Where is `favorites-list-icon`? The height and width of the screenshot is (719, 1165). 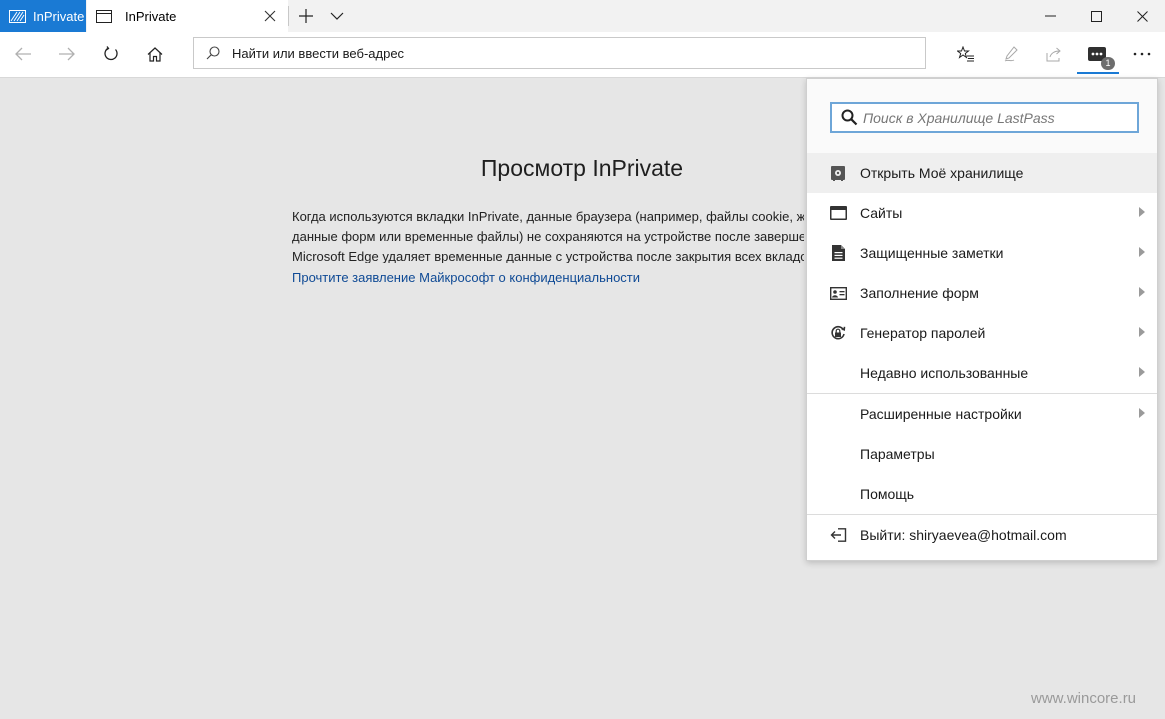 favorites-list-icon is located at coordinates (965, 54).